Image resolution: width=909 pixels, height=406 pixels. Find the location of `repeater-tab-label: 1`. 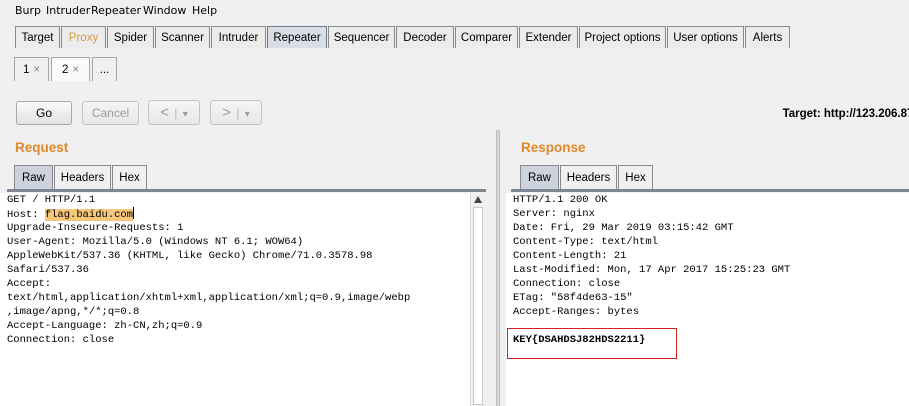

repeater-tab-label: 1 is located at coordinates (26, 70).